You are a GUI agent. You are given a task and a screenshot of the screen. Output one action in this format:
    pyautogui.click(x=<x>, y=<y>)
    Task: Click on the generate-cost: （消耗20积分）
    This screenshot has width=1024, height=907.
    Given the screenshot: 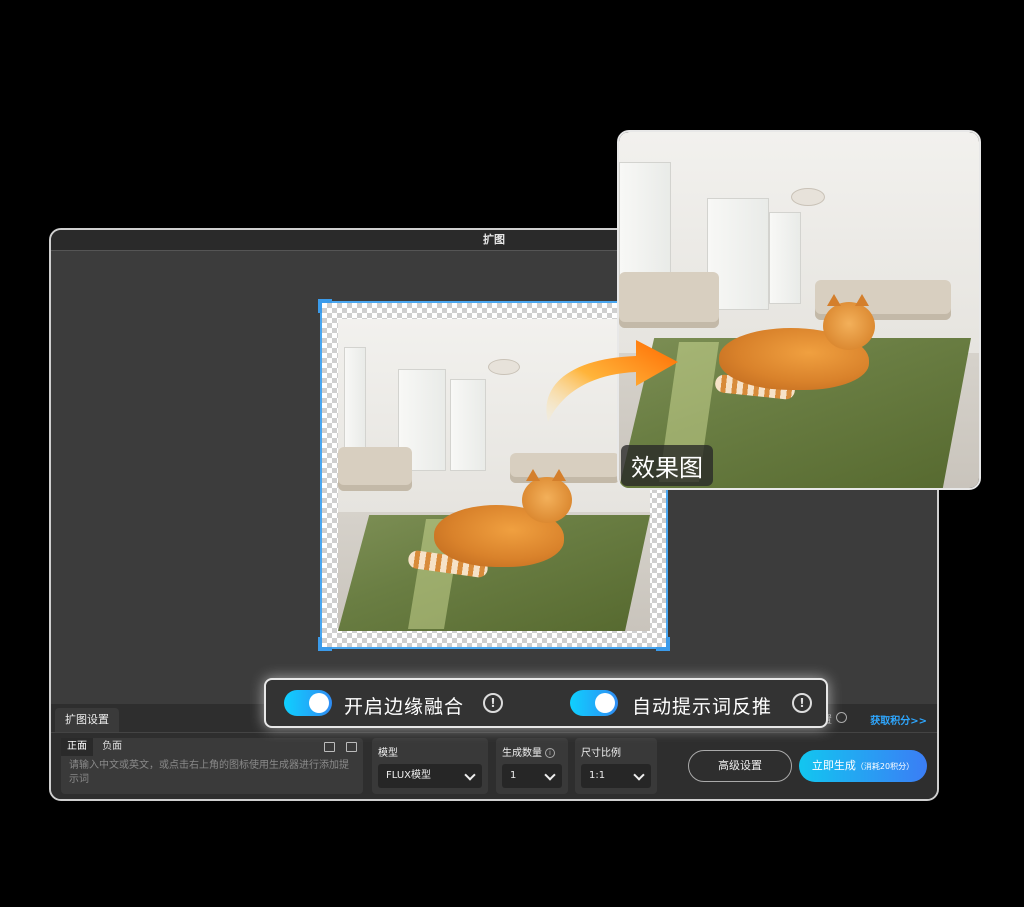 What is the action you would take?
    pyautogui.click(x=885, y=766)
    